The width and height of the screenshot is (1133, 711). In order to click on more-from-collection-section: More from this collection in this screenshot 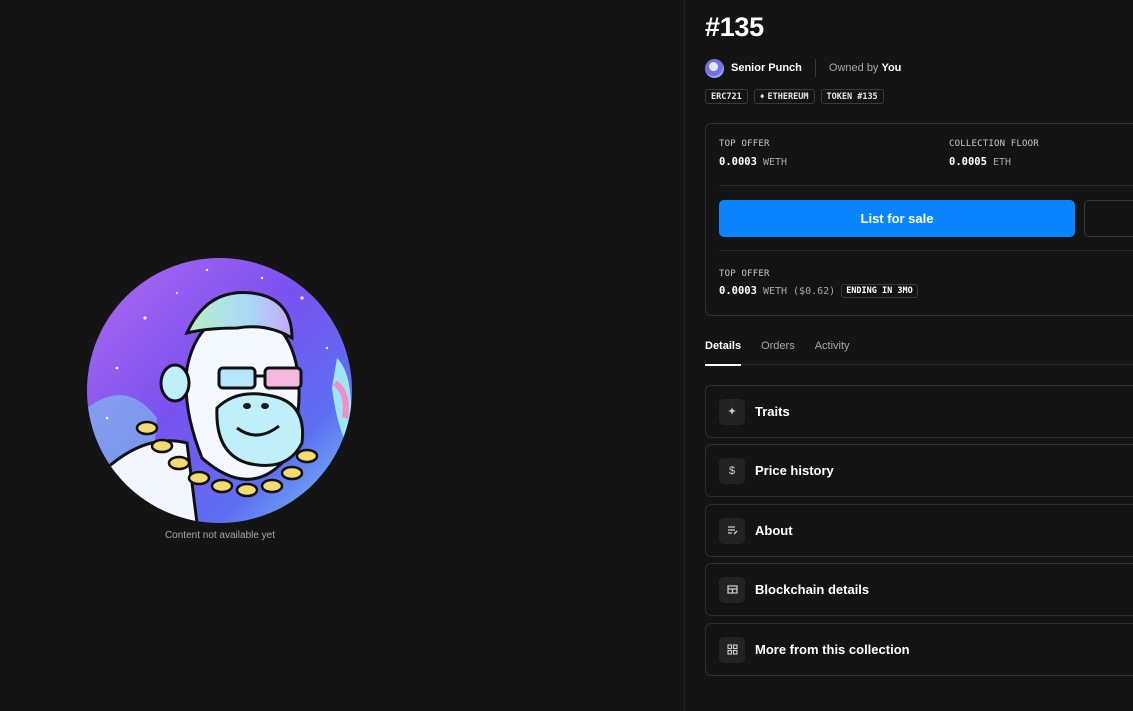, I will do `click(919, 649)`.